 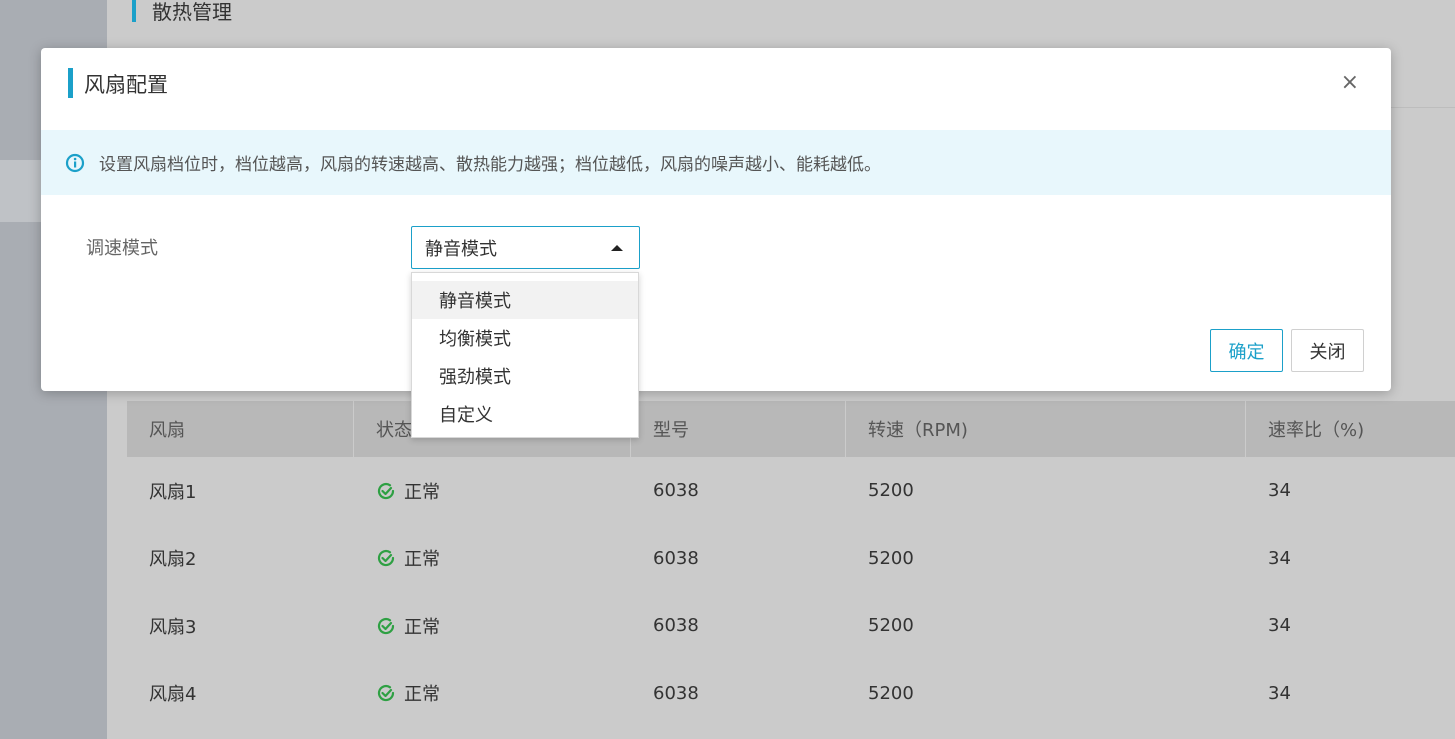 I want to click on speed-mode-label: 调速模式, so click(x=122, y=248).